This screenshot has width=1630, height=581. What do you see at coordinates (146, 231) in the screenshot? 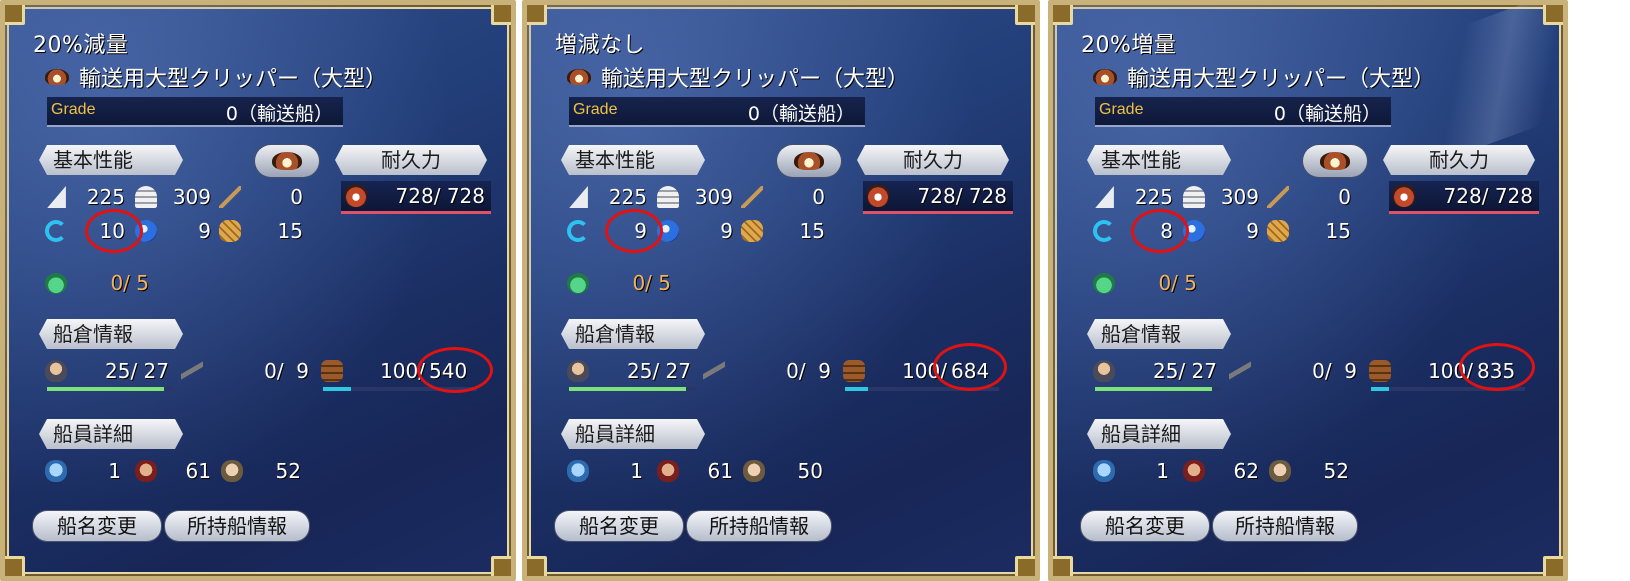
I see `wave-icon` at bounding box center [146, 231].